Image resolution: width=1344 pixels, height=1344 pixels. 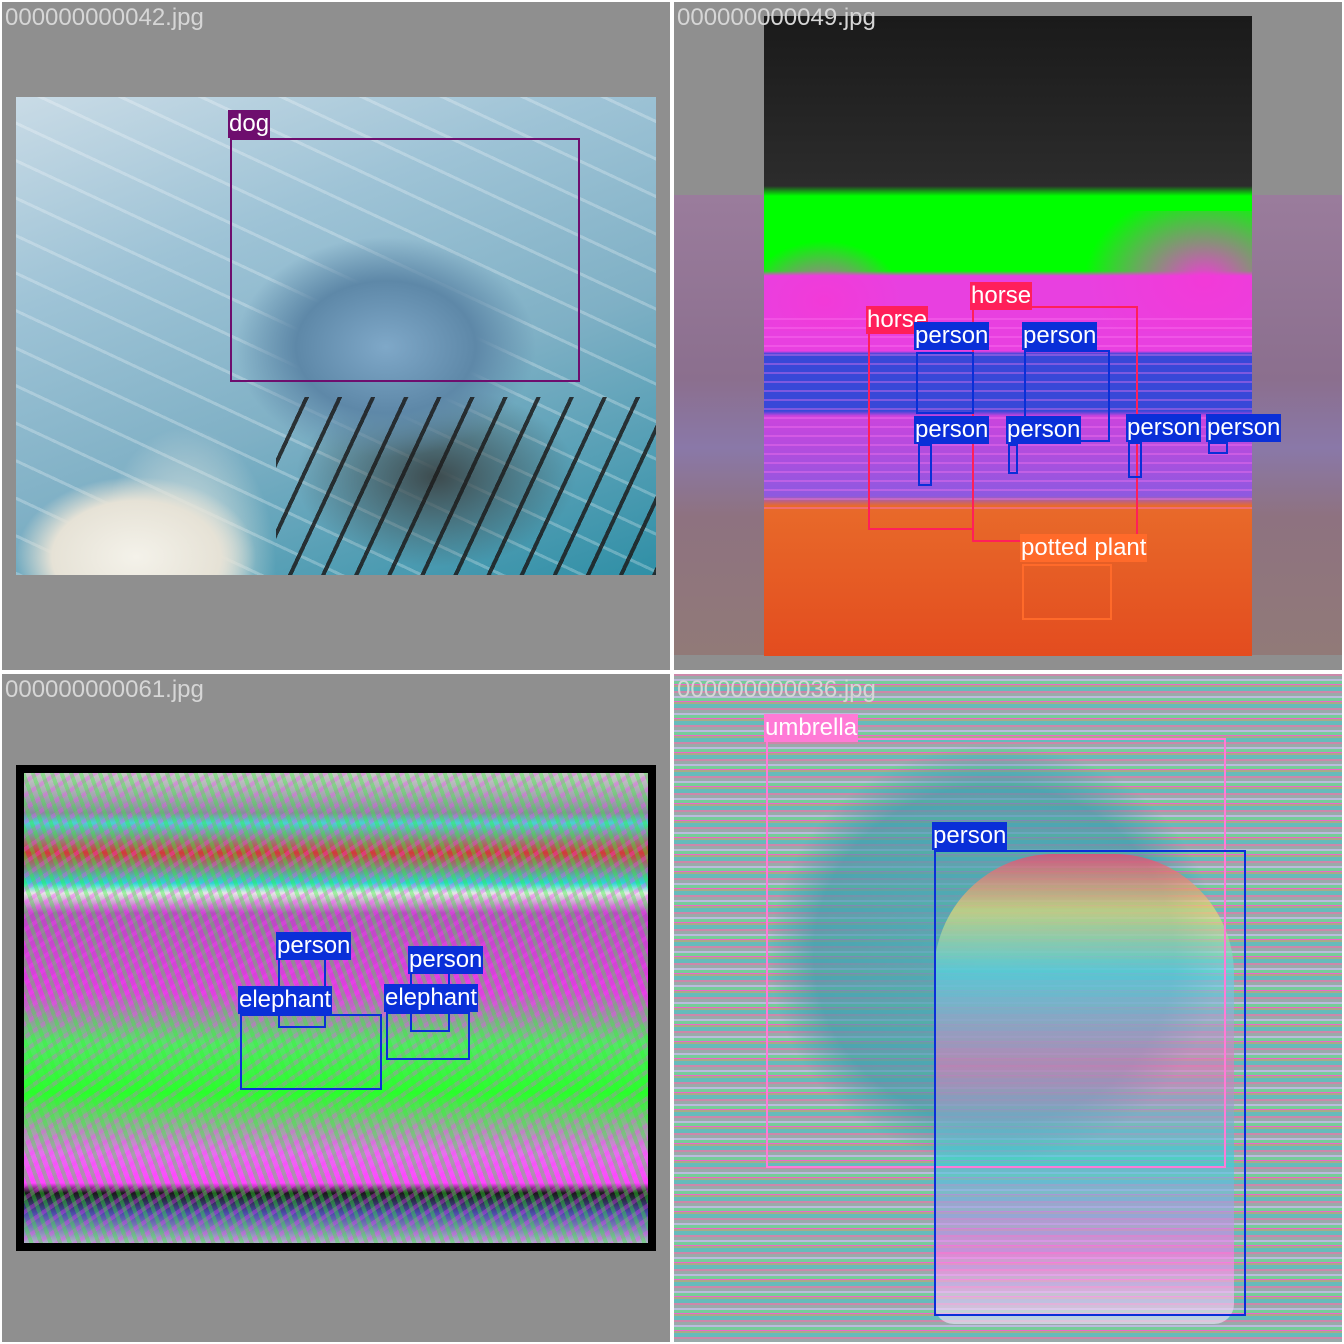 I want to click on image-filename: 000000000049.jpg, so click(x=776, y=17).